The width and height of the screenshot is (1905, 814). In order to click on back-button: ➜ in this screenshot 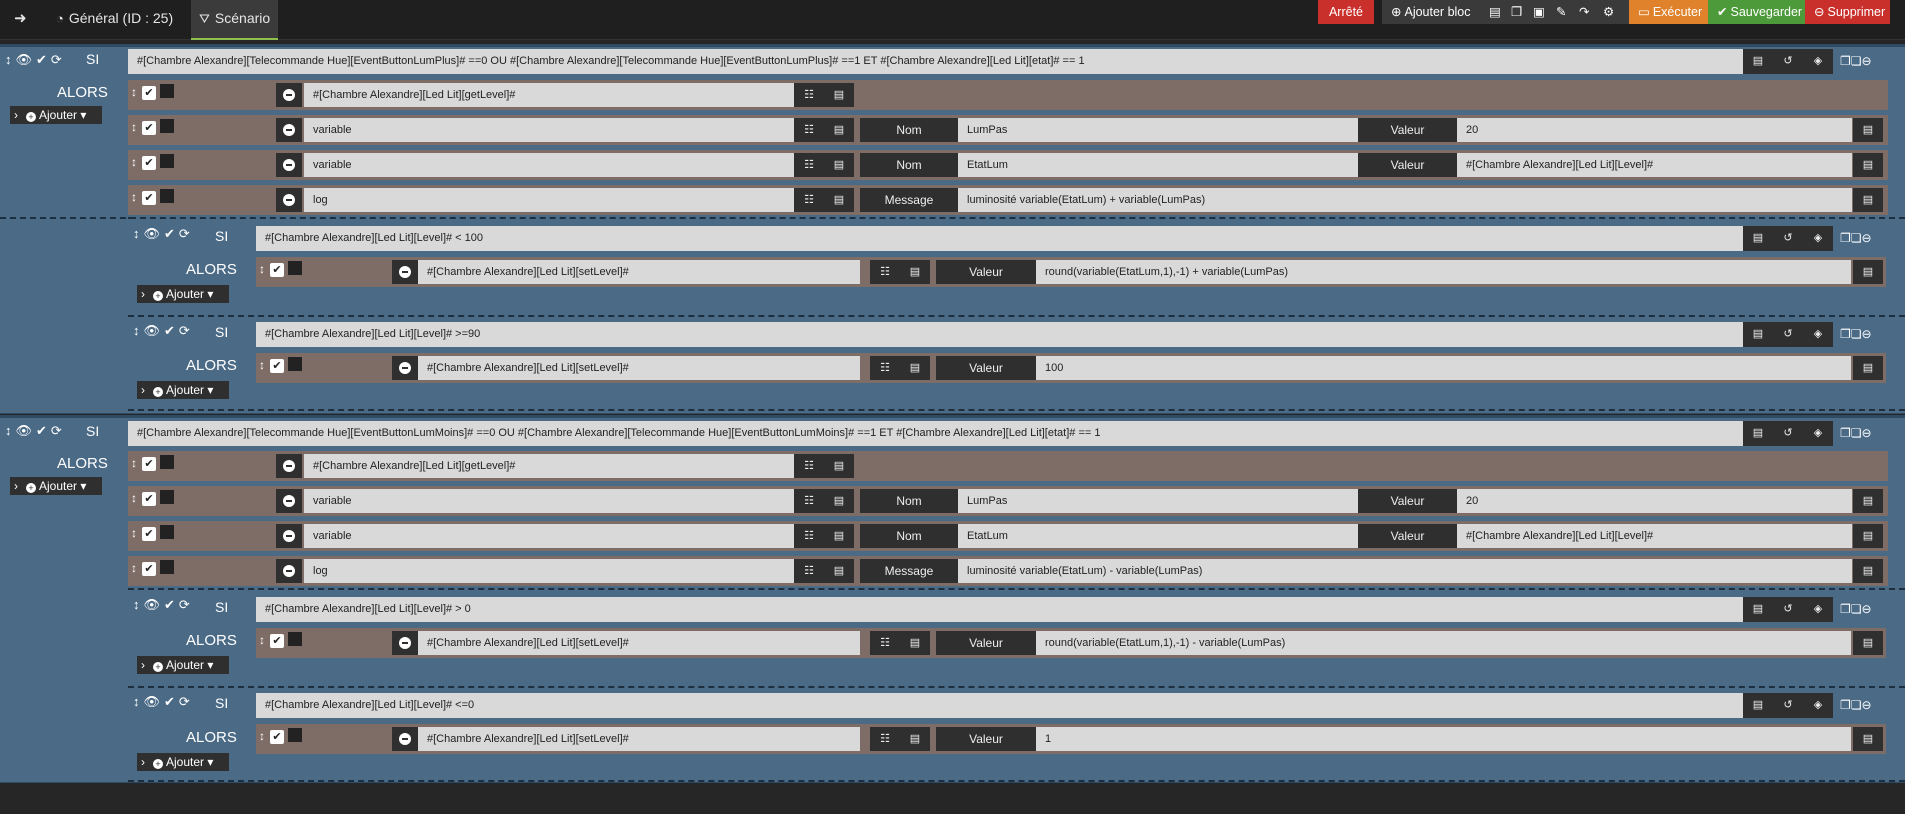, I will do `click(20, 20)`.